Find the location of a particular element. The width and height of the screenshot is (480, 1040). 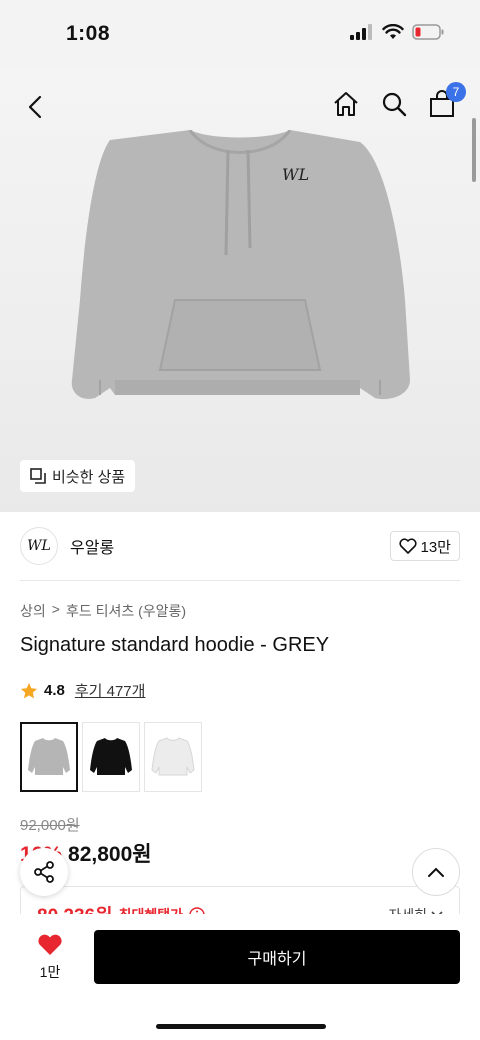

cart-count-badge: 7 is located at coordinates (456, 92).